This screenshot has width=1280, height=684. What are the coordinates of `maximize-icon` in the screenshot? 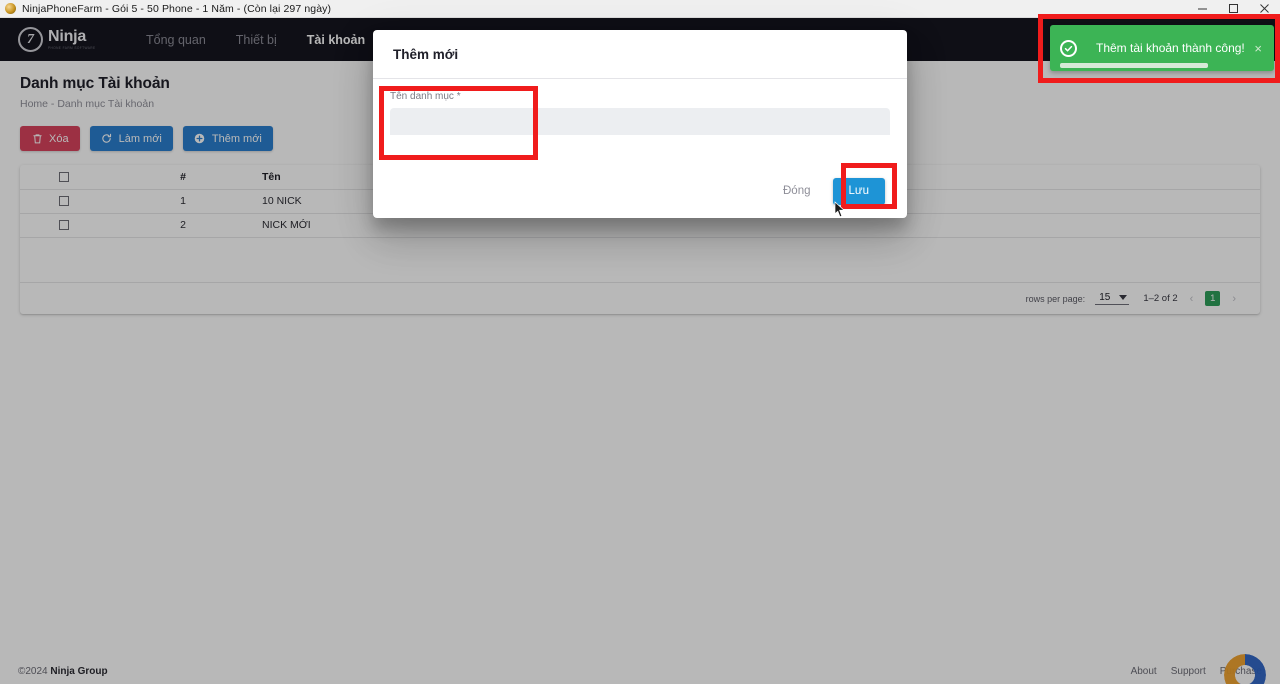 It's located at (1233, 9).